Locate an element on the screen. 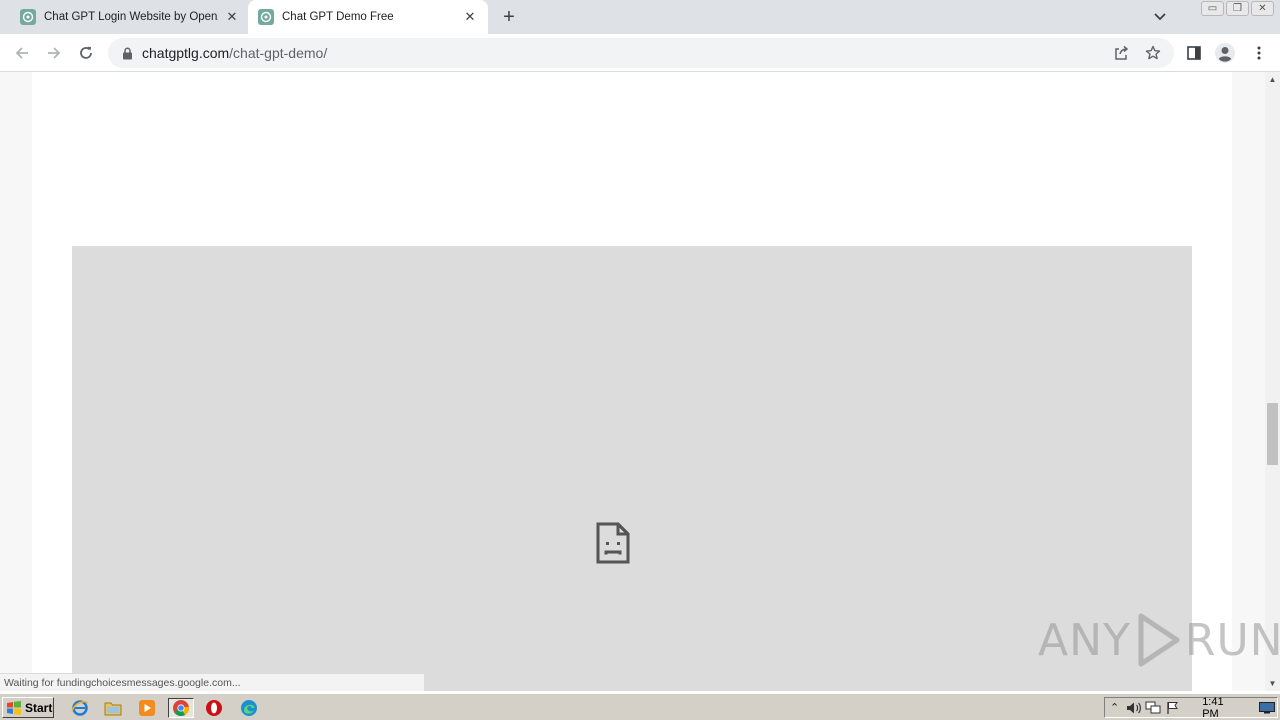 Image resolution: width=1280 pixels, height=720 pixels. ie-icon is located at coordinates (80, 708).